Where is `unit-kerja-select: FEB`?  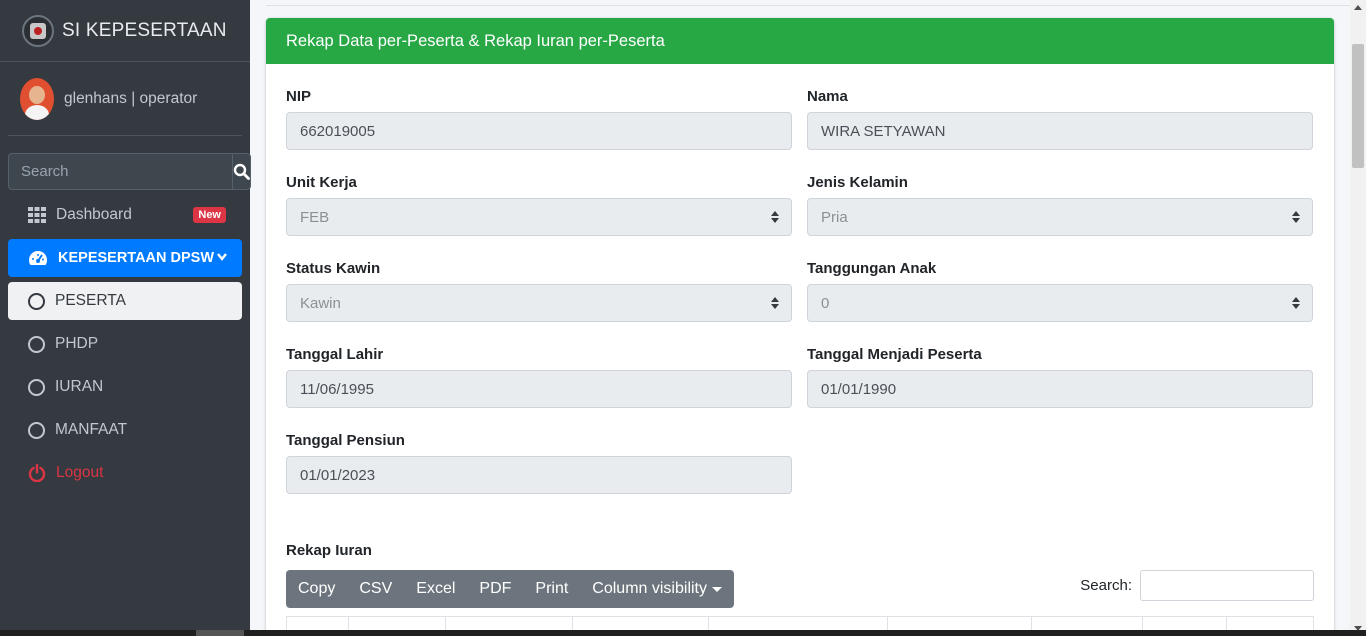 unit-kerja-select: FEB is located at coordinates (539, 217).